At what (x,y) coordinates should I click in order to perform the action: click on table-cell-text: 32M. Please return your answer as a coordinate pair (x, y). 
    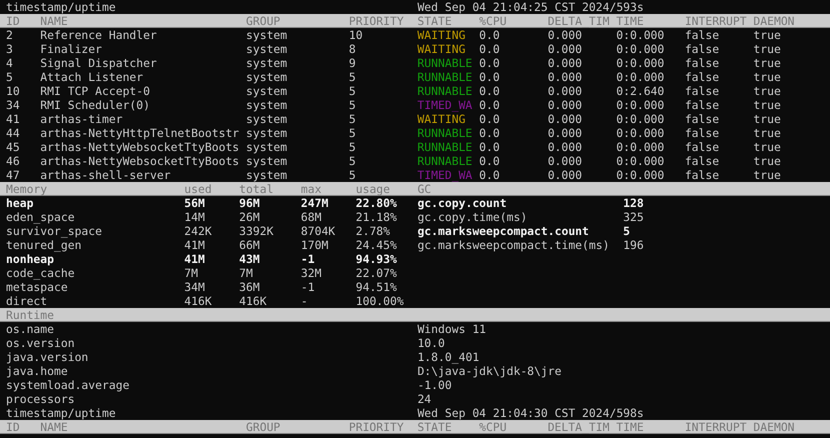
    Looking at the image, I should click on (311, 273).